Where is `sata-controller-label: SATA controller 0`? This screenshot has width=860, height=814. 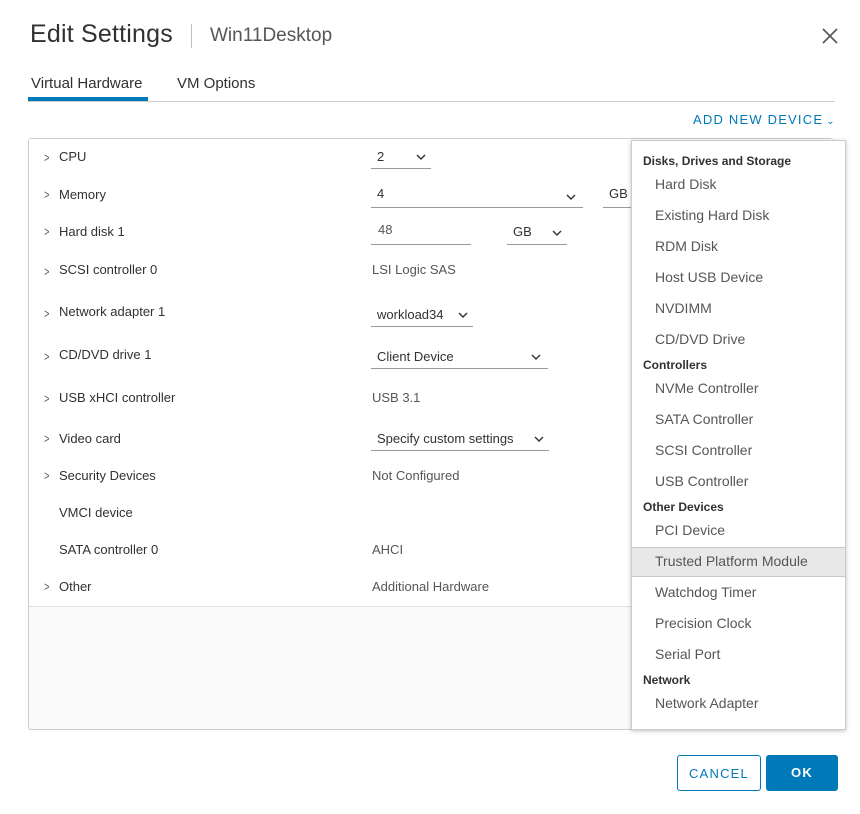 sata-controller-label: SATA controller 0 is located at coordinates (109, 549).